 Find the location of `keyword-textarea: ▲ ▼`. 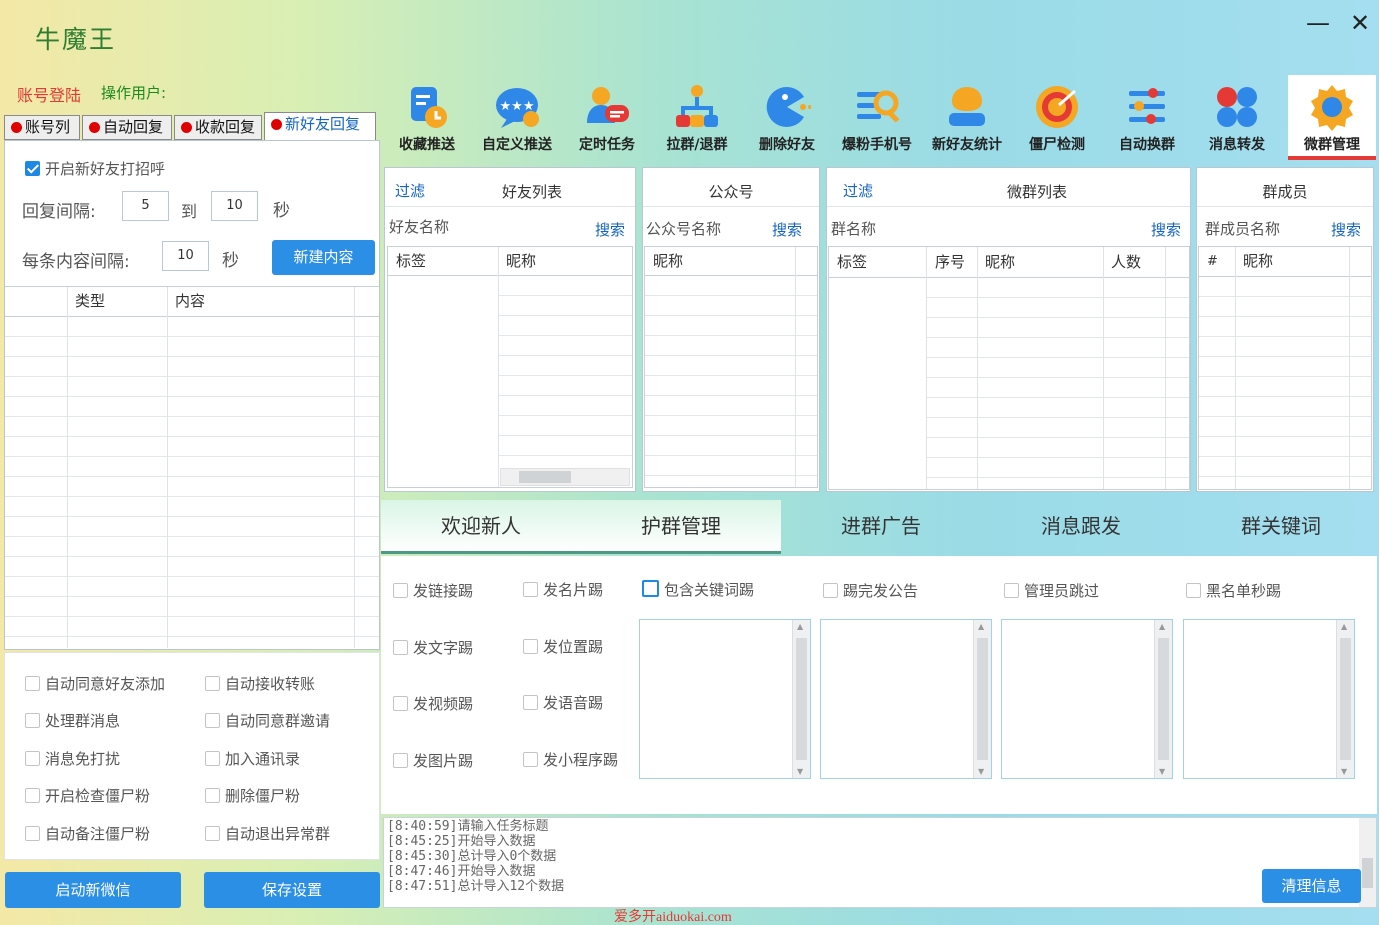

keyword-textarea: ▲ ▼ is located at coordinates (725, 699).